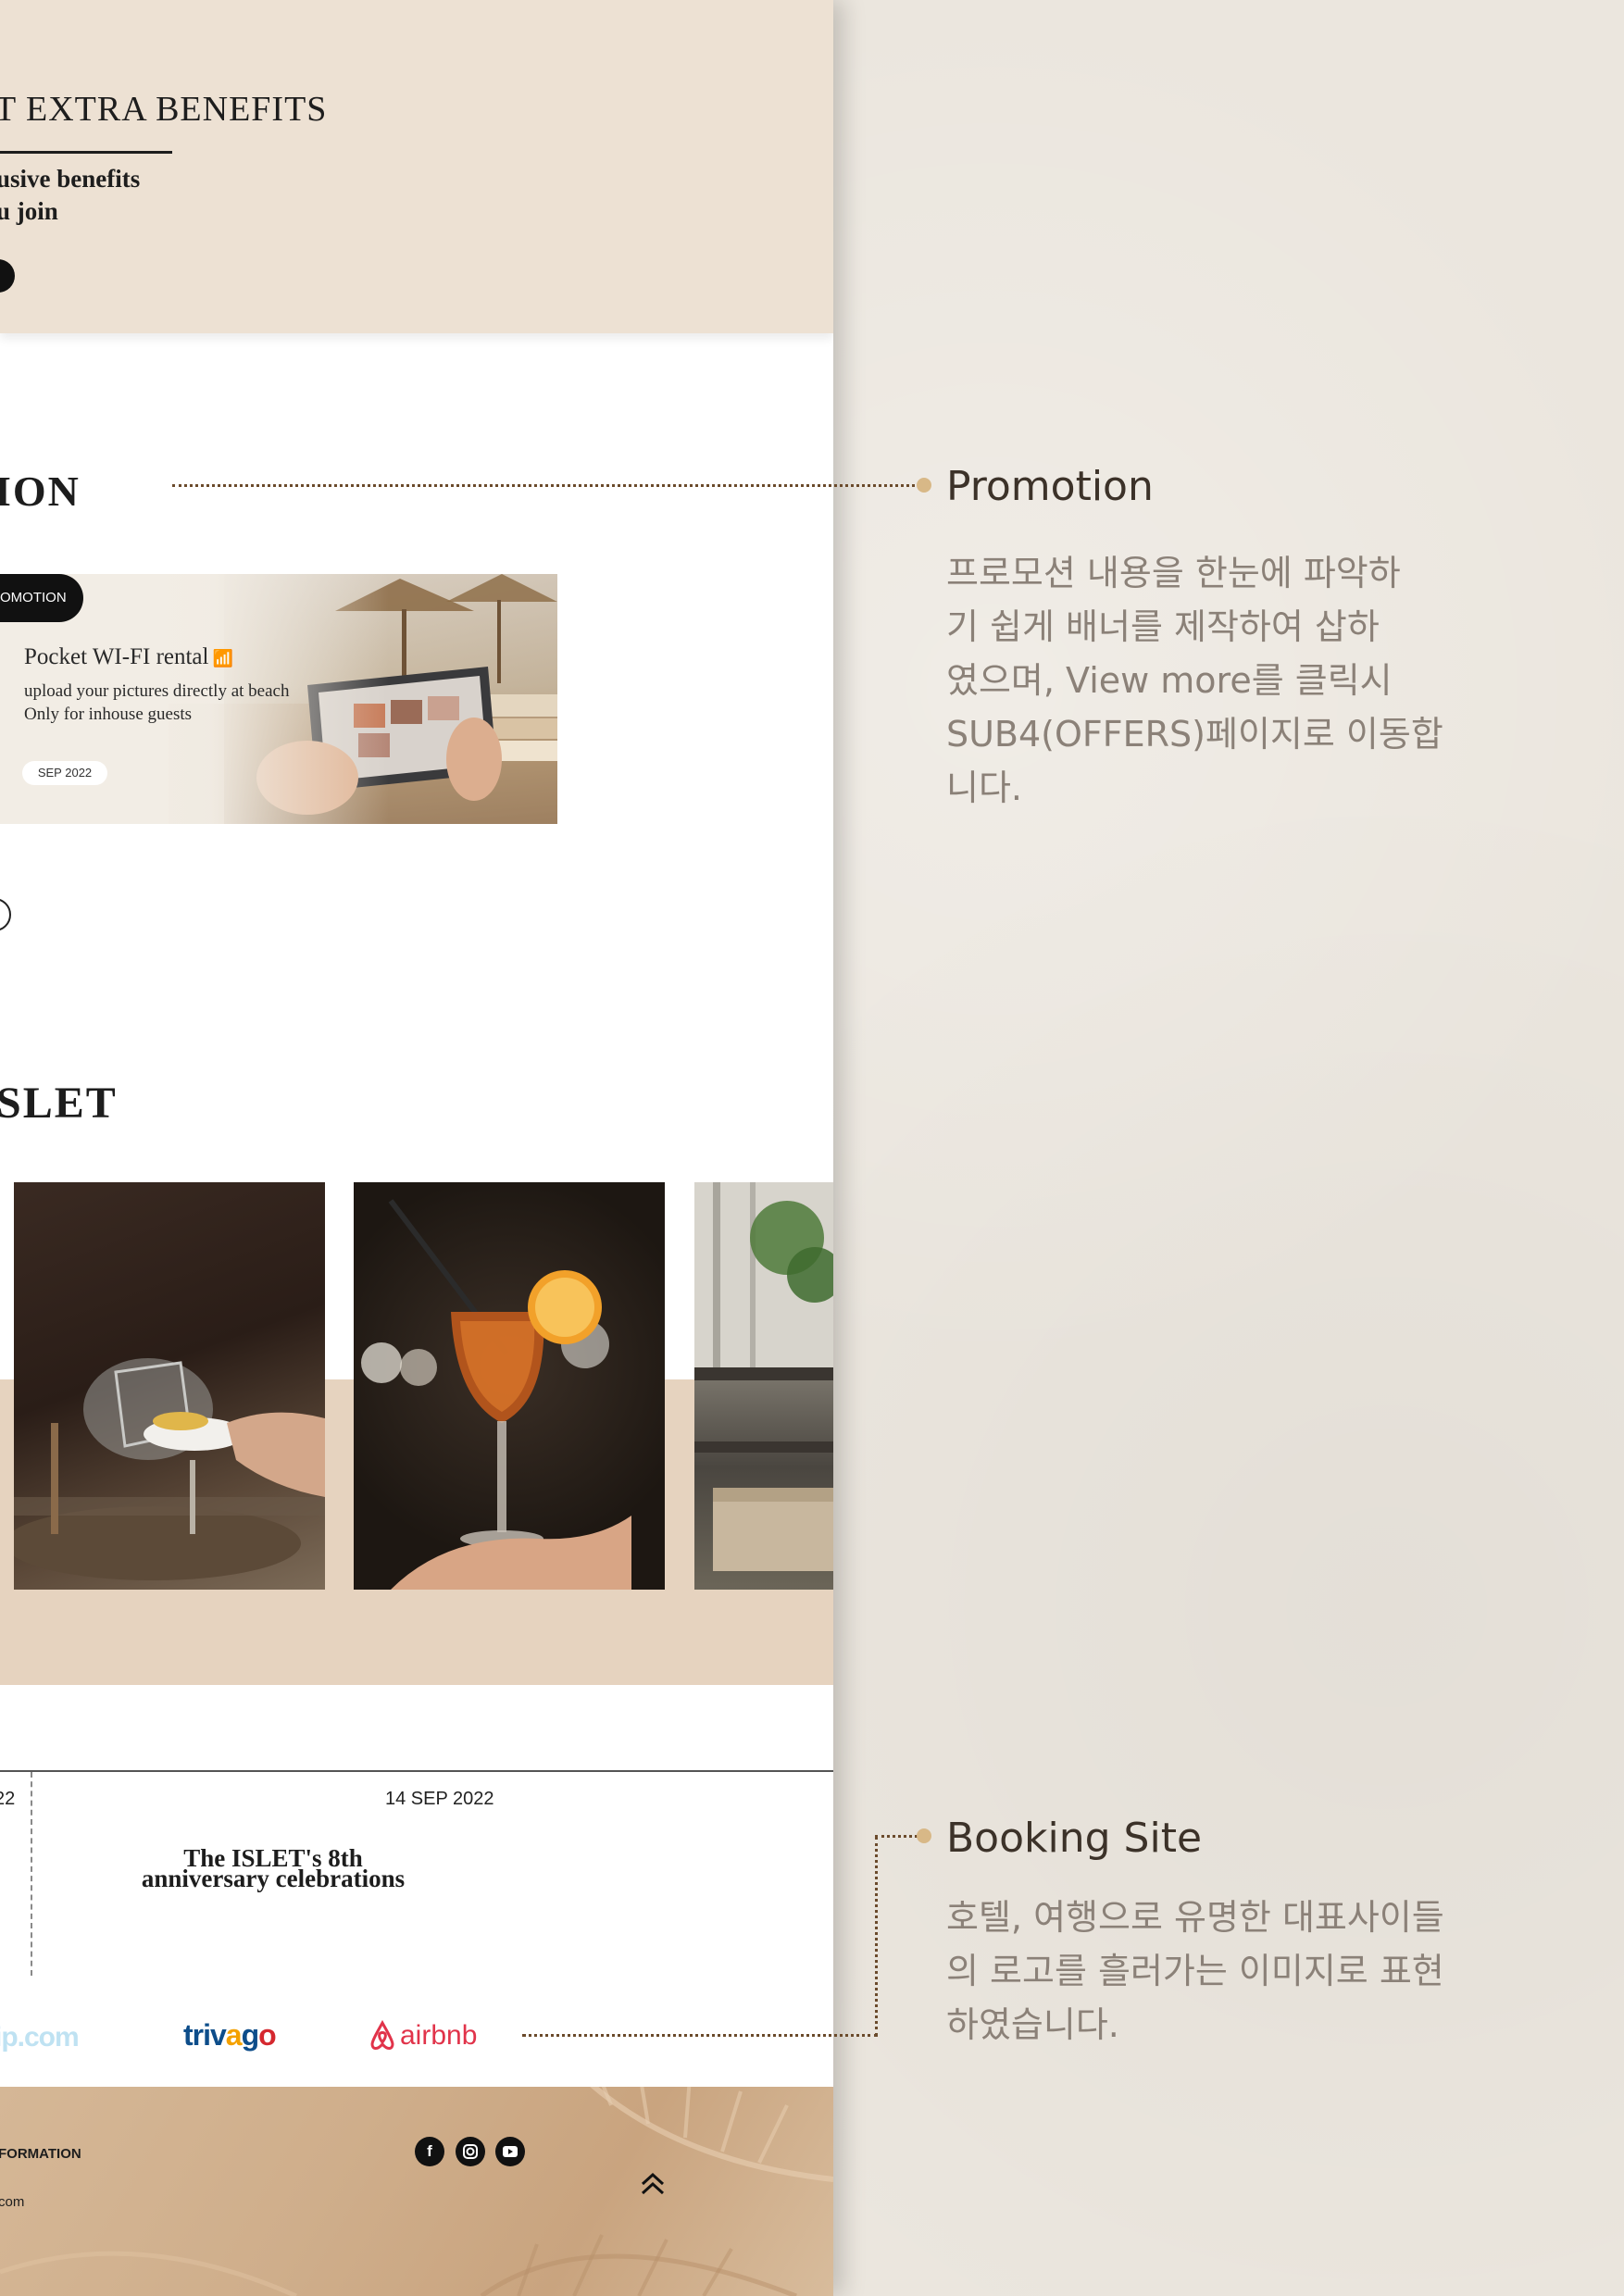  I want to click on news-prev-date: 22, so click(8, 1799).